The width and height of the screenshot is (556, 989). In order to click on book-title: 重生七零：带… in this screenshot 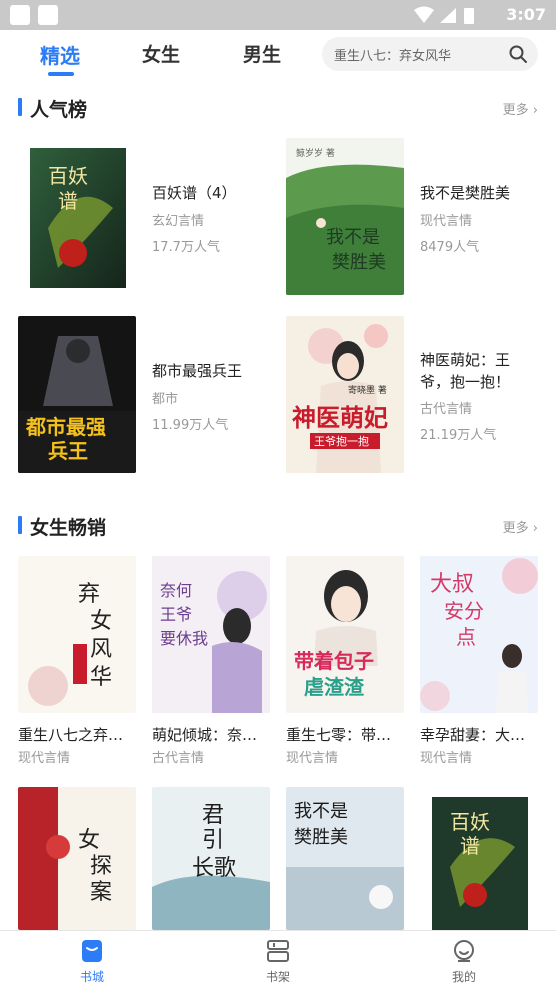, I will do `click(345, 734)`.